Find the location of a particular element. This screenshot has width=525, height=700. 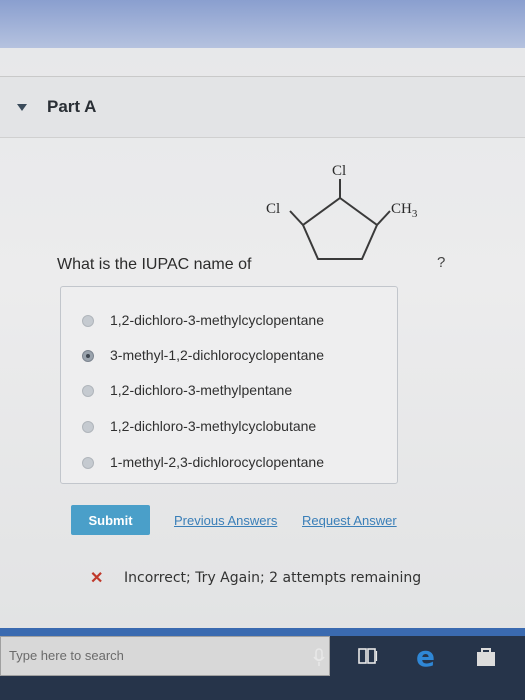

cyclopentane-ring is located at coordinates (340, 228).